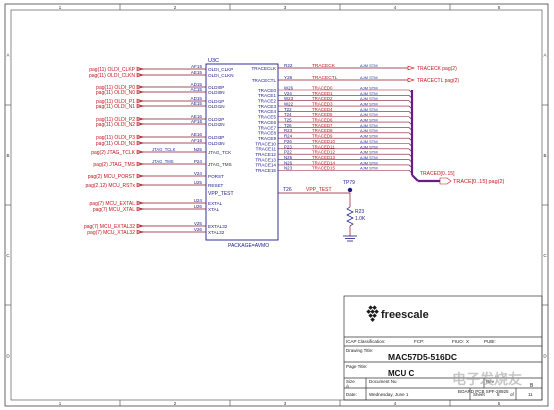  I want to click on wire-label: TRACED14, so click(323, 162).